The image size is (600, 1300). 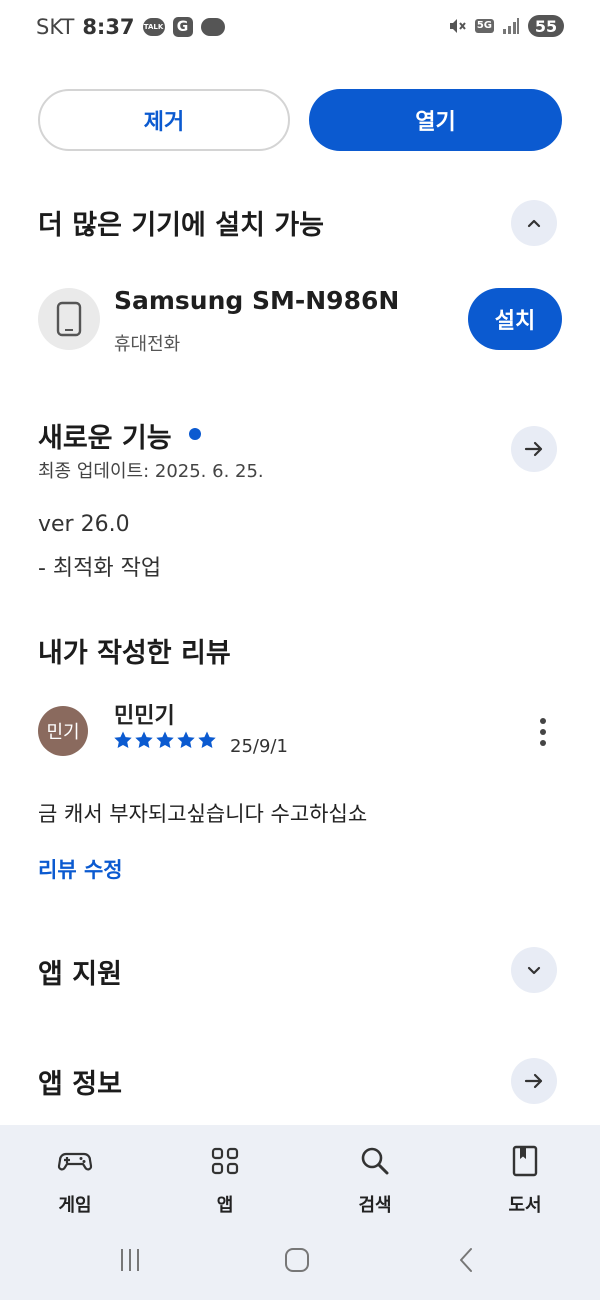 I want to click on back-button, so click(x=466, y=1260).